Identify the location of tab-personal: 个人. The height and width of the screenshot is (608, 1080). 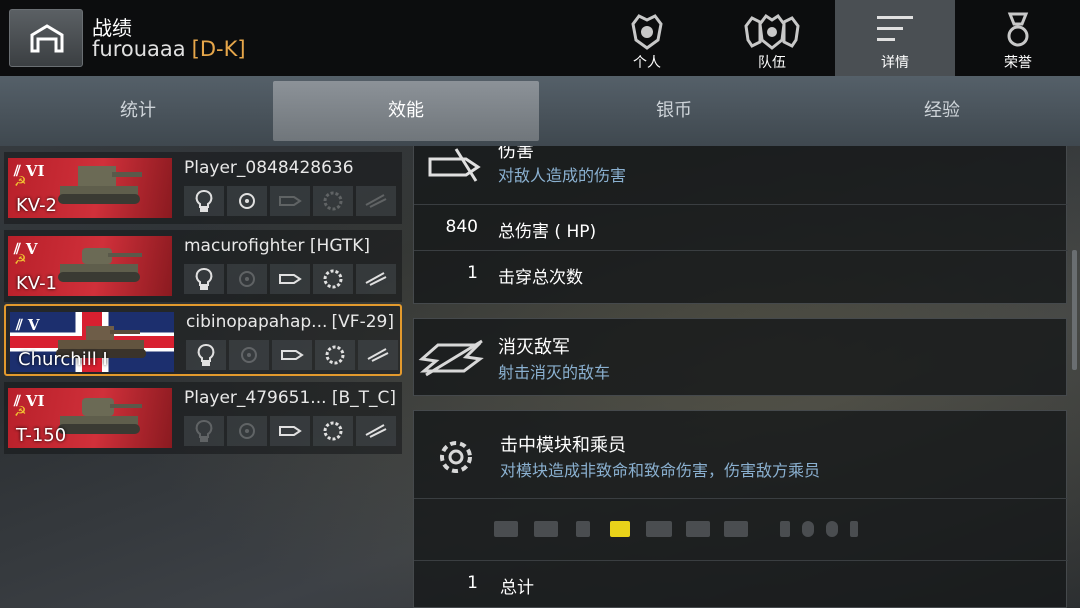
(647, 38).